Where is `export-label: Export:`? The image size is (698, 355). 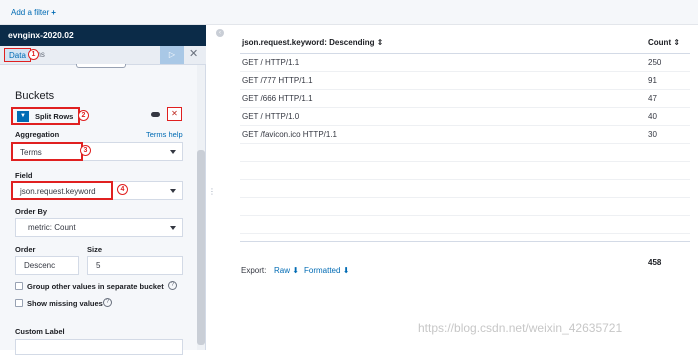 export-label: Export: is located at coordinates (254, 270).